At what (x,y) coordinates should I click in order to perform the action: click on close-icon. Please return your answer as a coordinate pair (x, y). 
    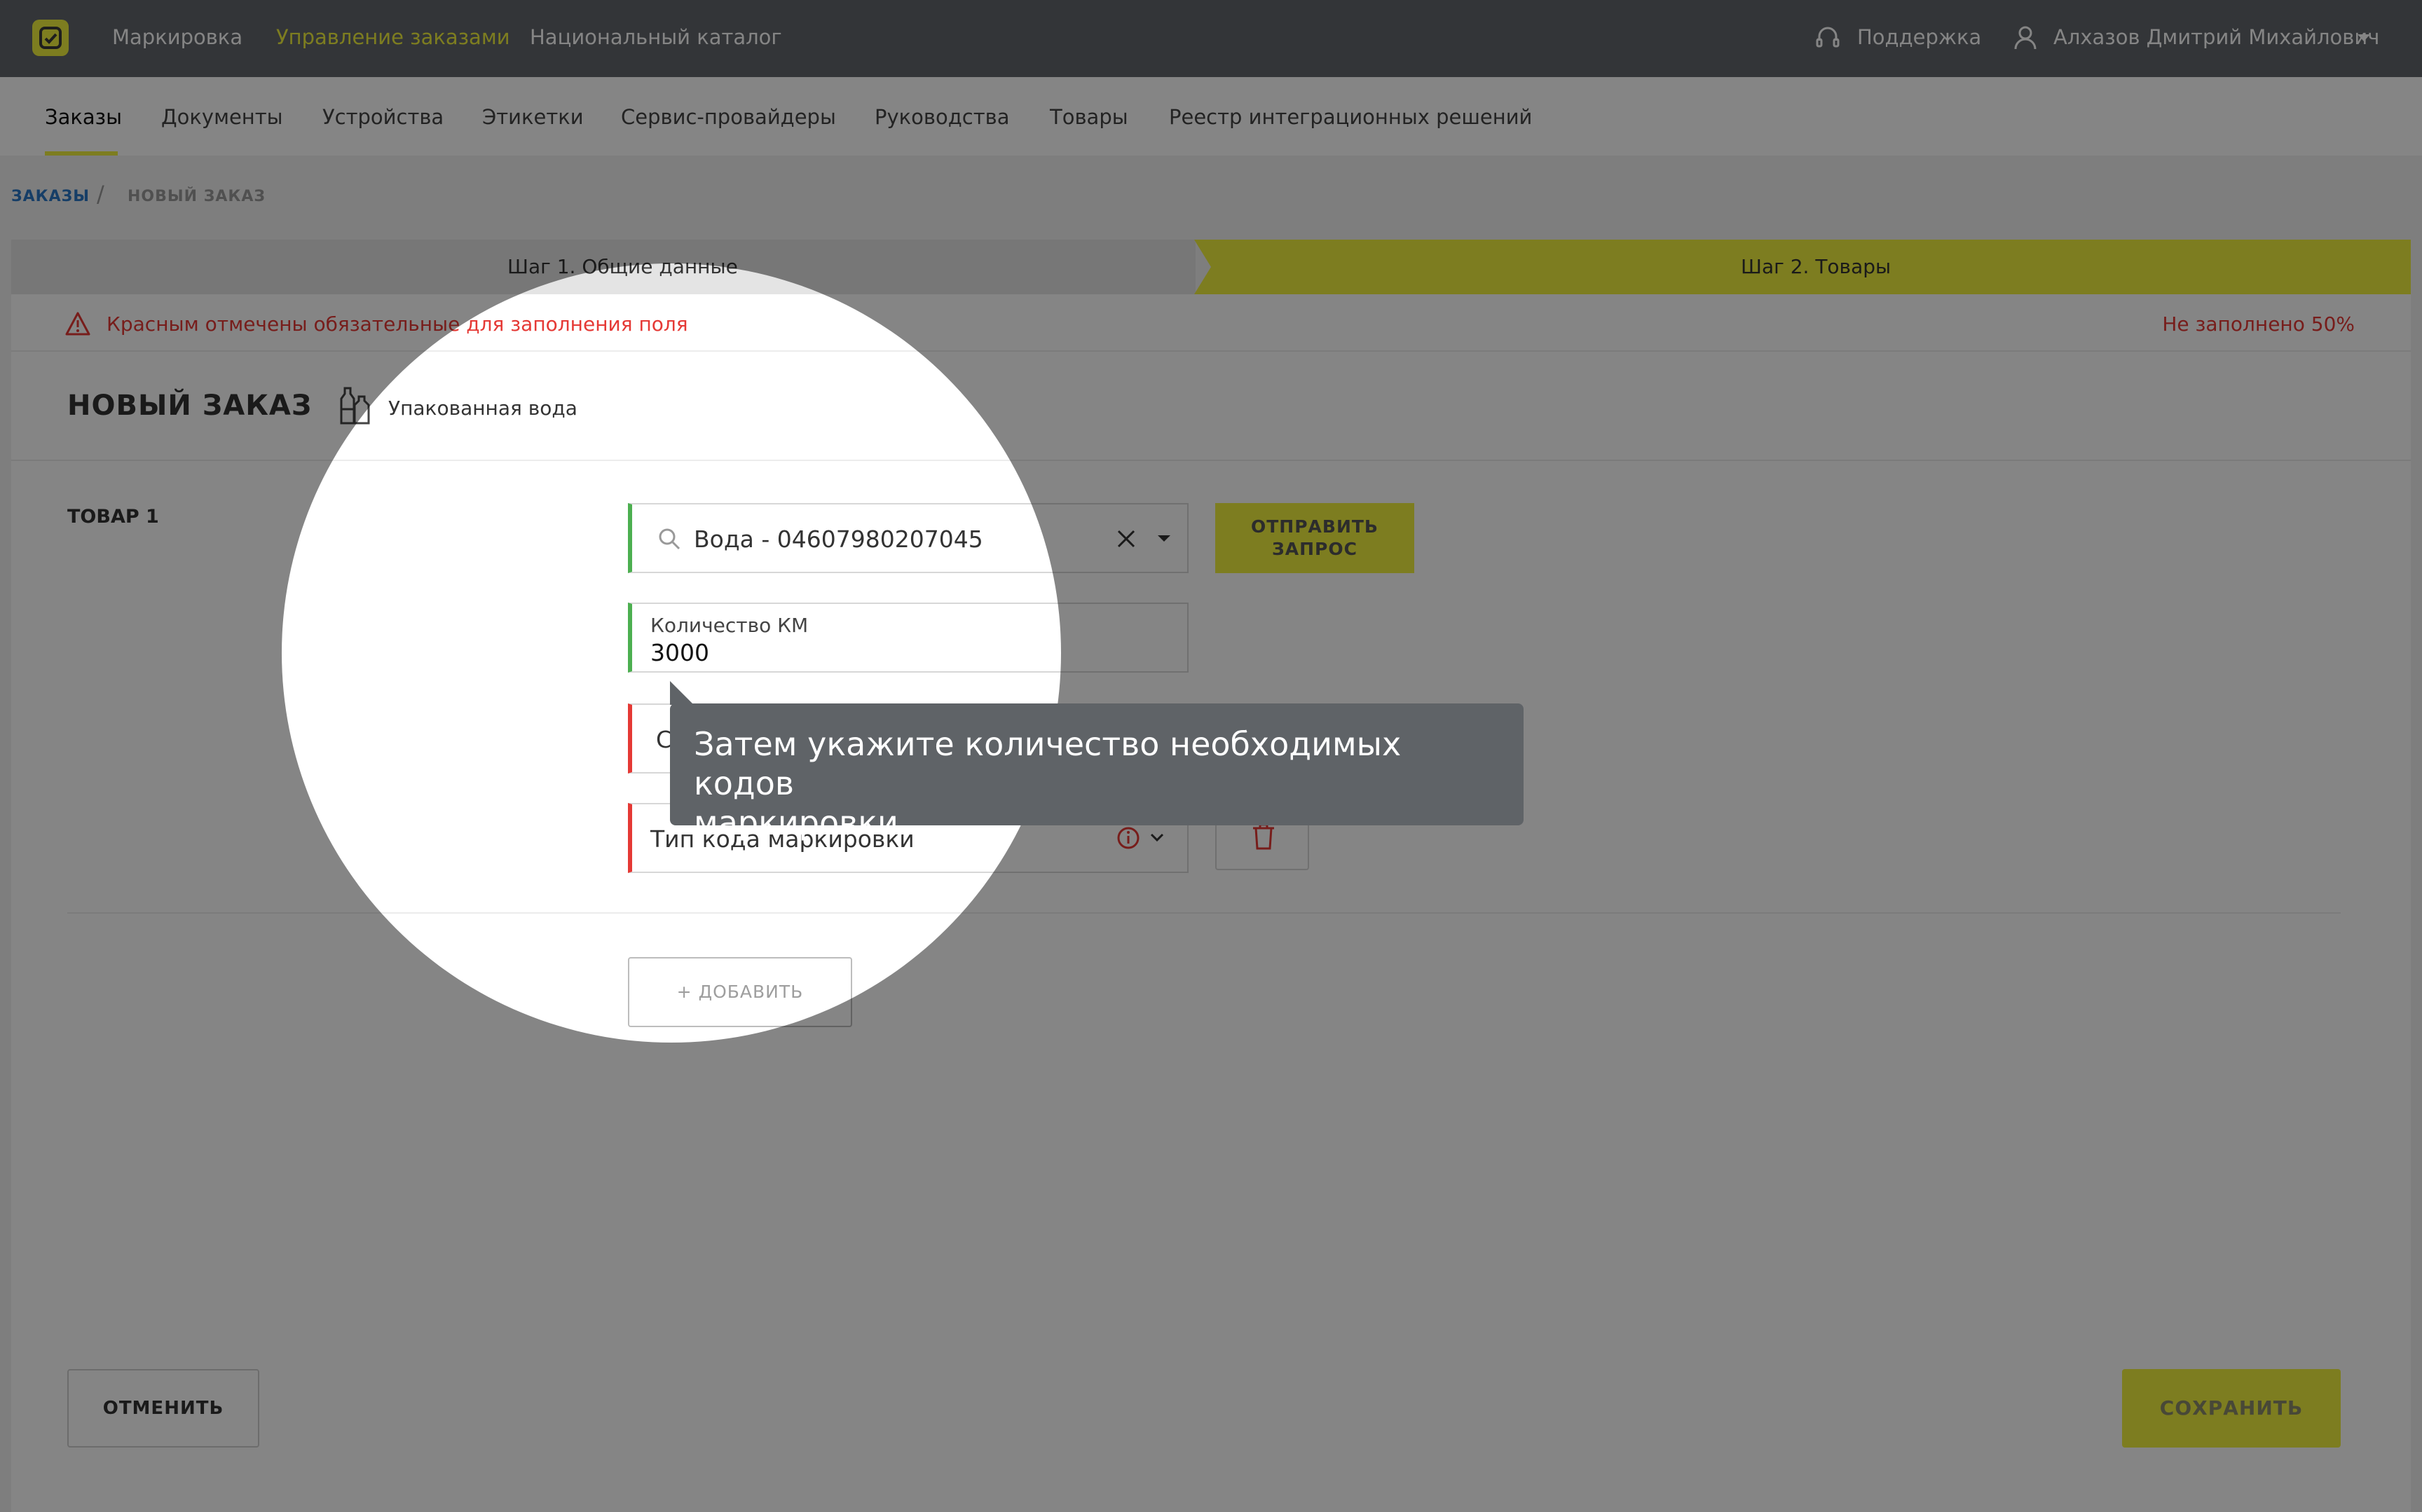
    Looking at the image, I should click on (1126, 538).